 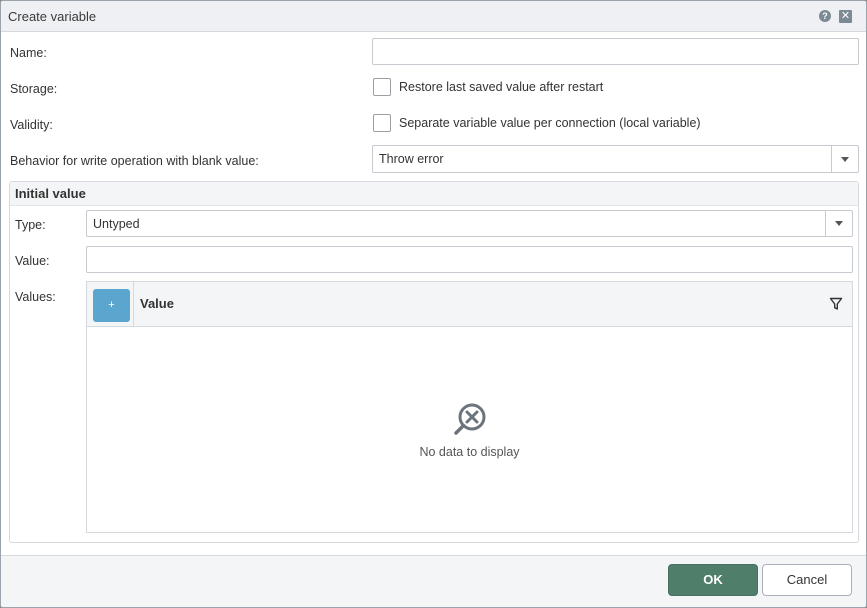 What do you see at coordinates (501, 87) in the screenshot?
I see `restore-value-checkbox-label: Restore last saved value after restart` at bounding box center [501, 87].